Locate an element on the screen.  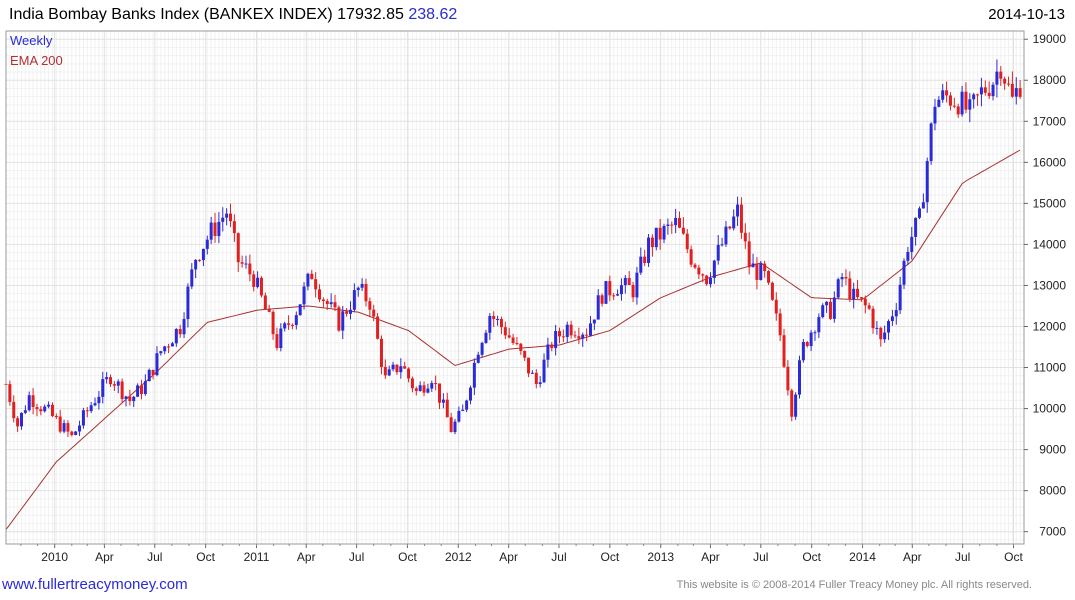
y-tick-label: 13000 is located at coordinates (1050, 285).